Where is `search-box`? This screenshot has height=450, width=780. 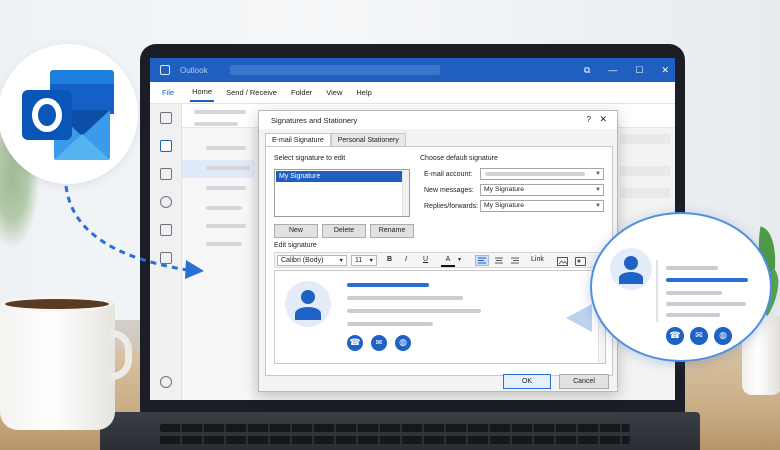
search-box is located at coordinates (335, 70).